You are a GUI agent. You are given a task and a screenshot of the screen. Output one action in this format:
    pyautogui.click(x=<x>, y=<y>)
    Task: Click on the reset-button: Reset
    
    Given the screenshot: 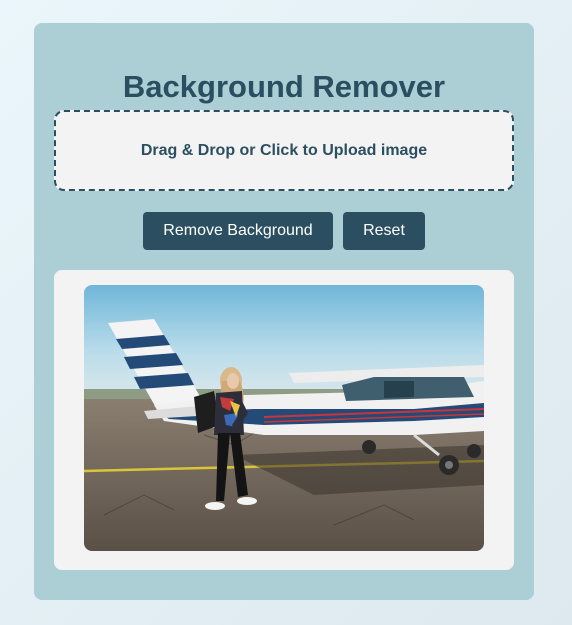 What is the action you would take?
    pyautogui.click(x=384, y=231)
    